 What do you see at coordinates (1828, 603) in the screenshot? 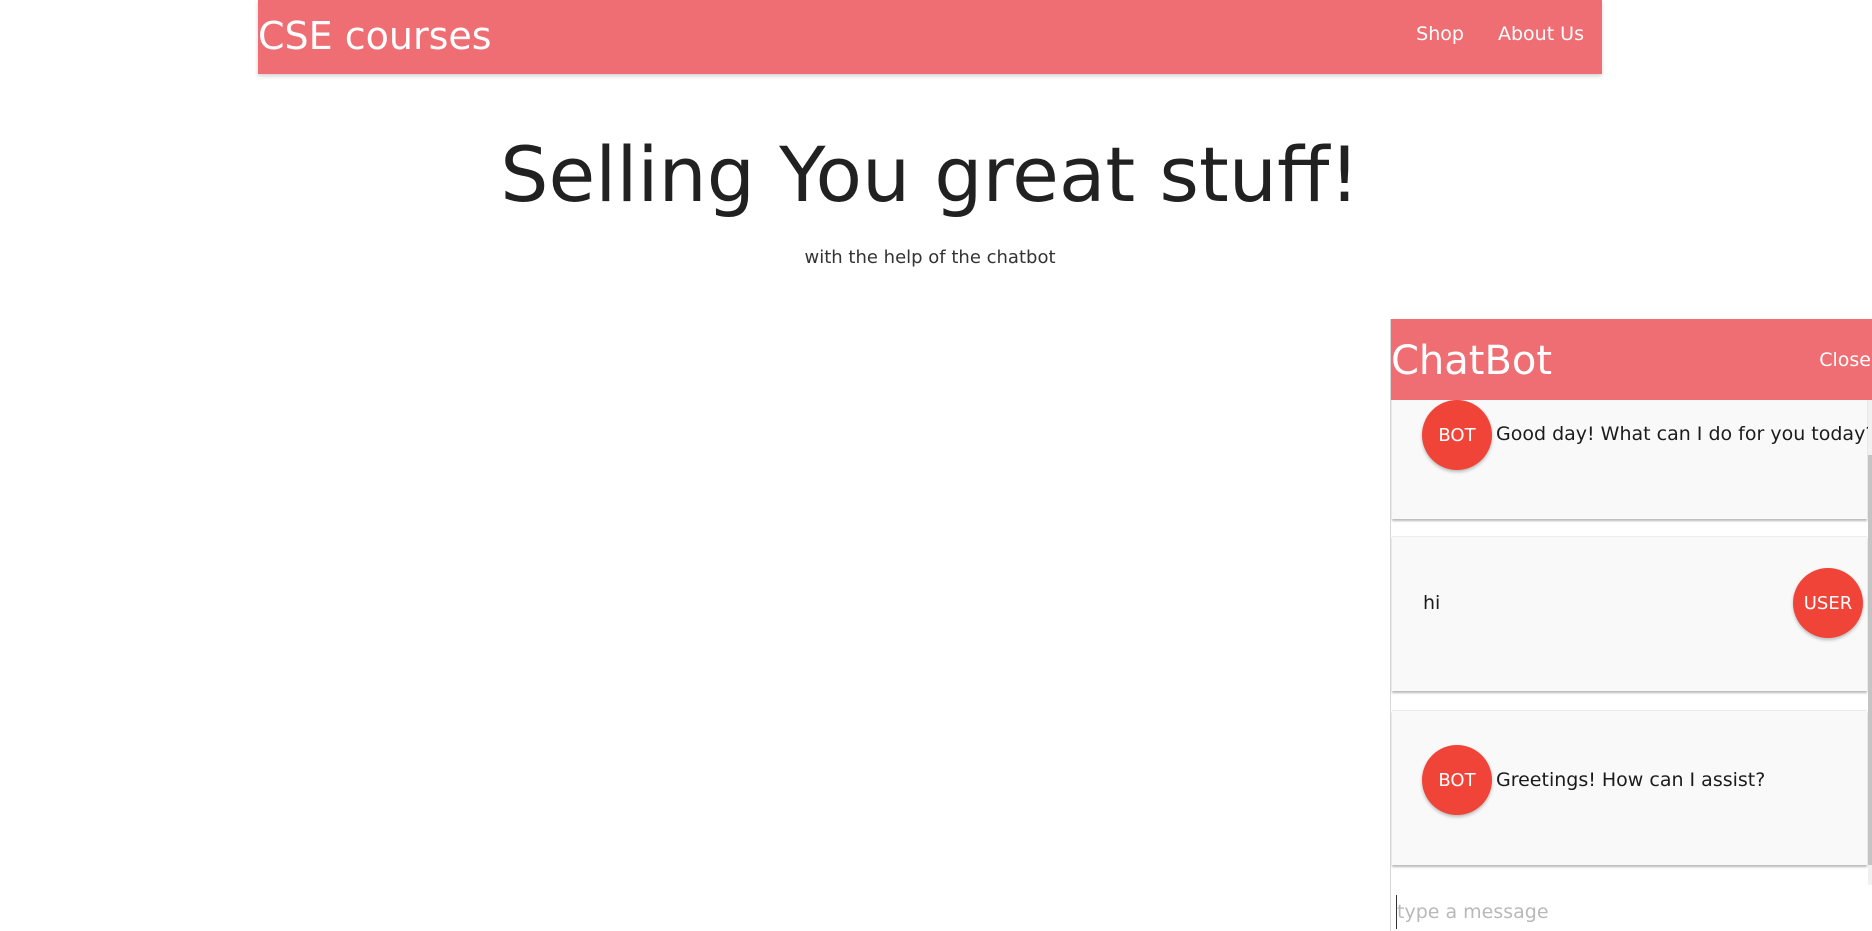
I see `user-avatar: USER` at bounding box center [1828, 603].